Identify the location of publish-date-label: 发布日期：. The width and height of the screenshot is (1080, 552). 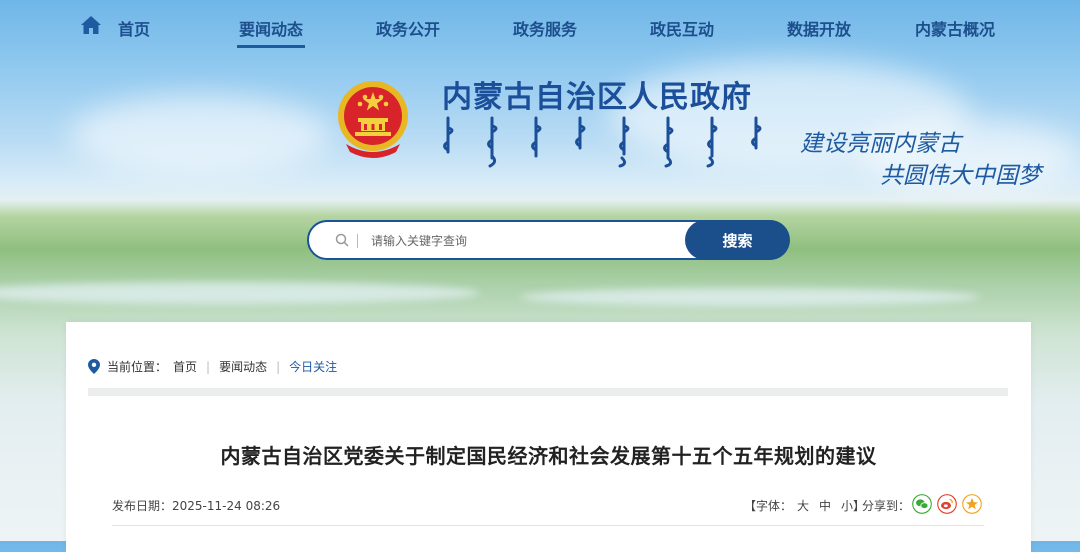
(142, 506).